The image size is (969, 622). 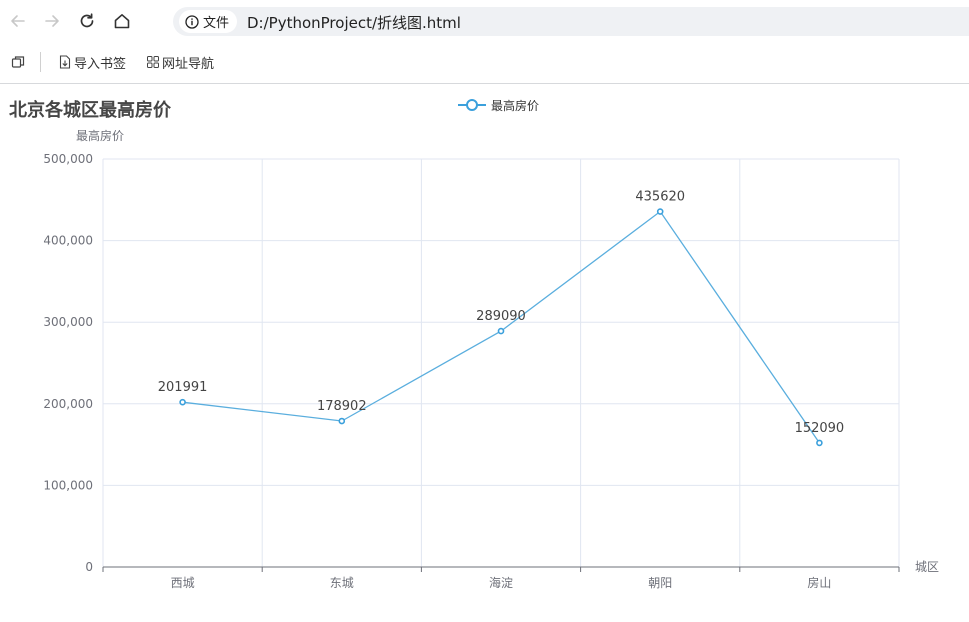 I want to click on tab-group-button, so click(x=18, y=62).